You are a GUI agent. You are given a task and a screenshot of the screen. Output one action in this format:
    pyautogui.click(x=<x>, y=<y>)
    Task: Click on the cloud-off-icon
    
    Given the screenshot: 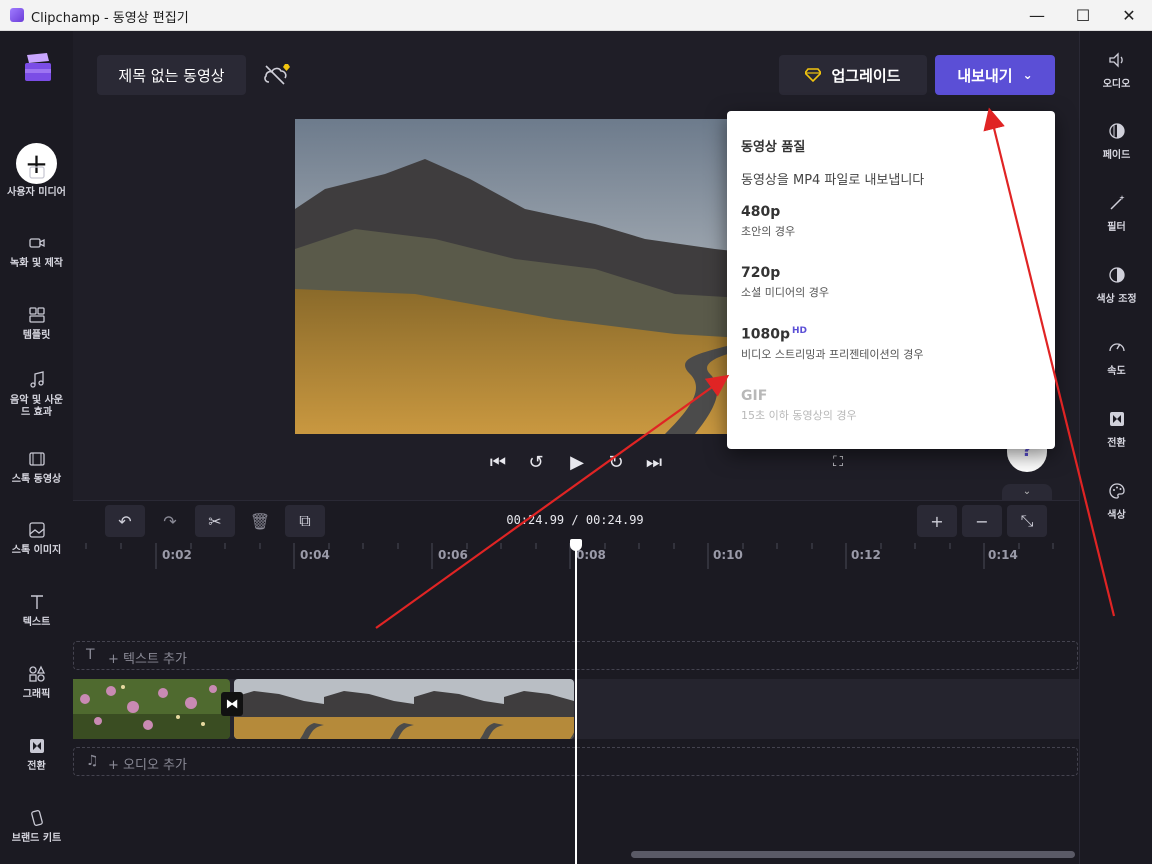 What is the action you would take?
    pyautogui.click(x=277, y=75)
    